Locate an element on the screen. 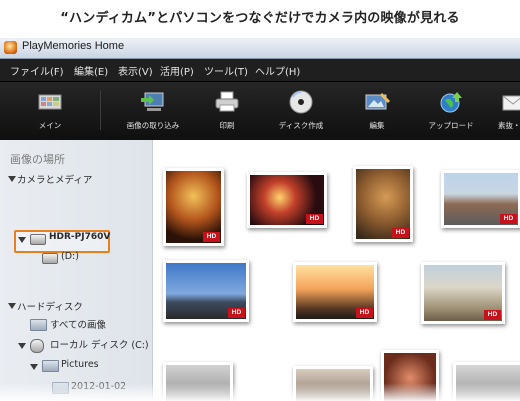 The height and width of the screenshot is (401, 520). toolbar-main-button: メイン is located at coordinates (50, 111).